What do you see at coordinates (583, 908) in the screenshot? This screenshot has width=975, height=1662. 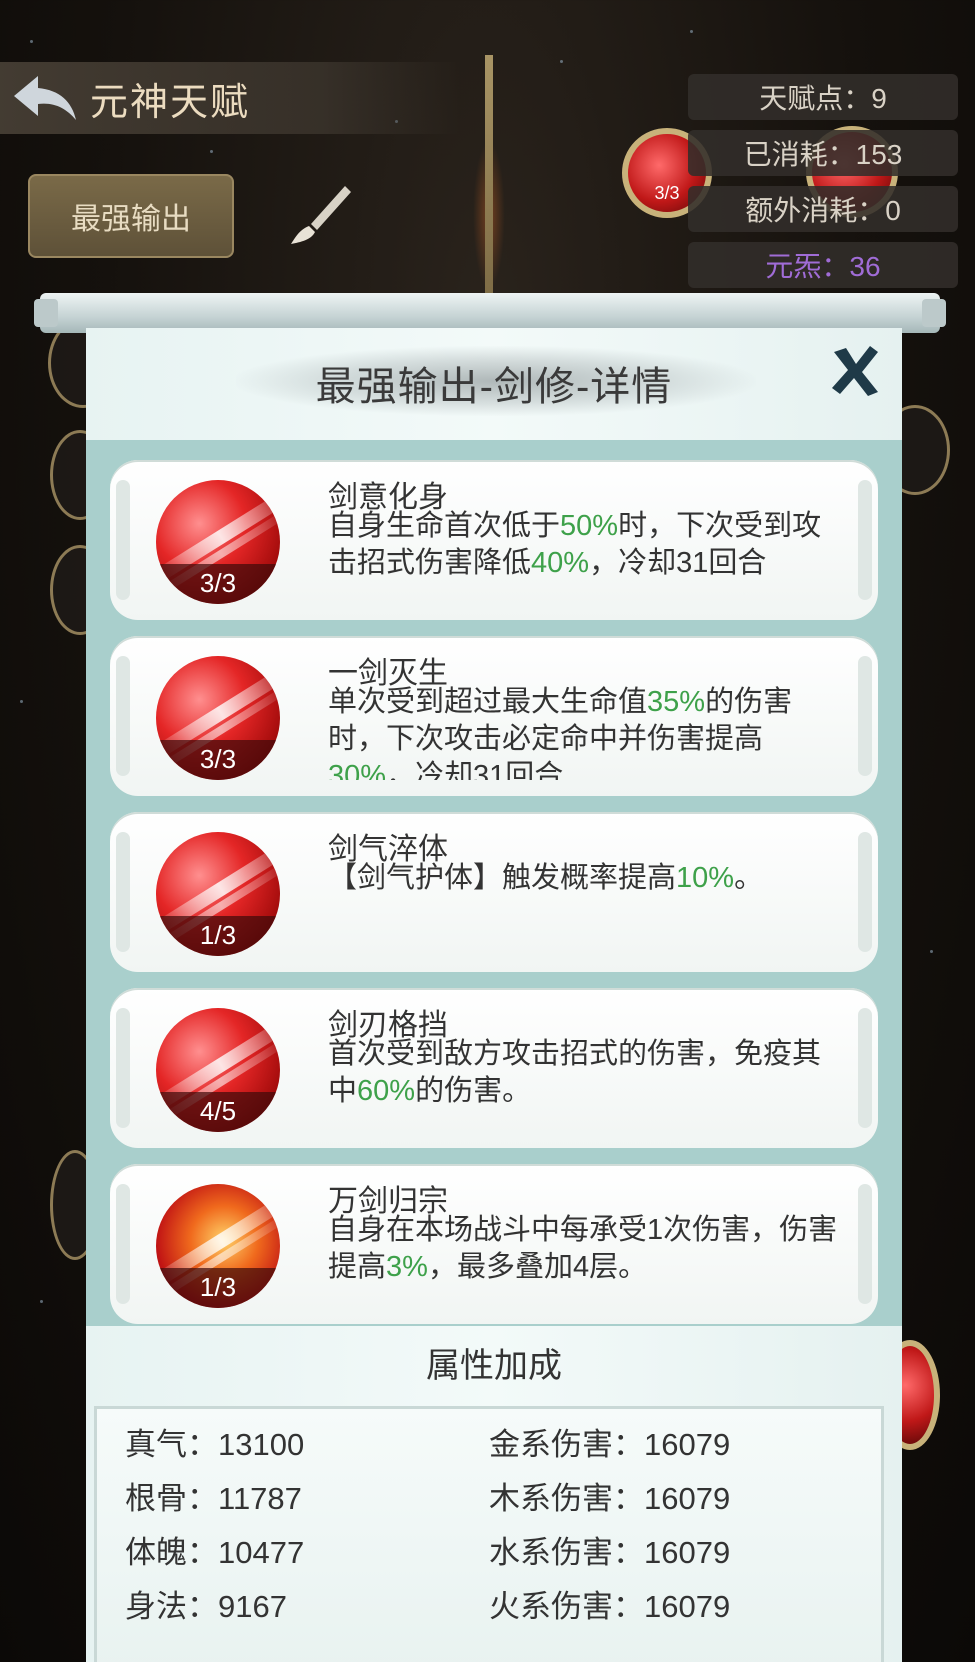 I see `talent-desc: 【剑气护体】触发概率提高10%。` at bounding box center [583, 908].